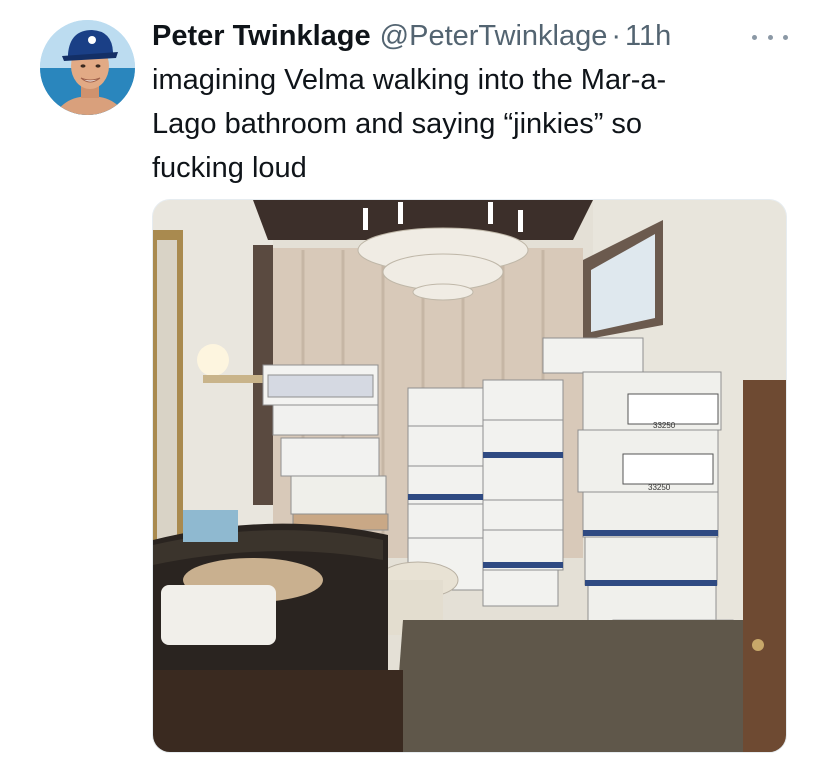 The image size is (828, 770). I want to click on timestamp: 11h, so click(648, 36).